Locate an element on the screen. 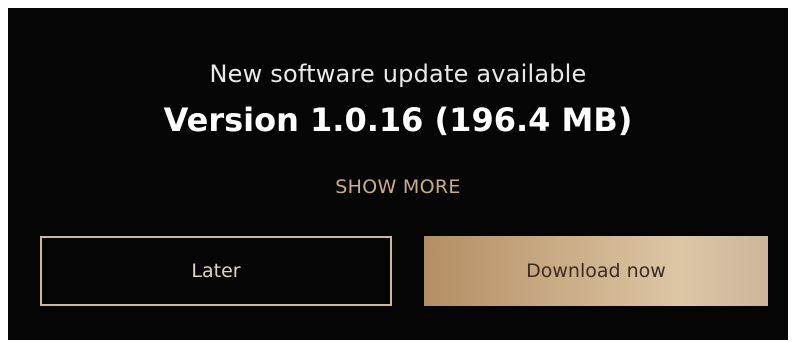 Image resolution: width=795 pixels, height=342 pixels. update-available-heading: New software update available is located at coordinates (398, 74).